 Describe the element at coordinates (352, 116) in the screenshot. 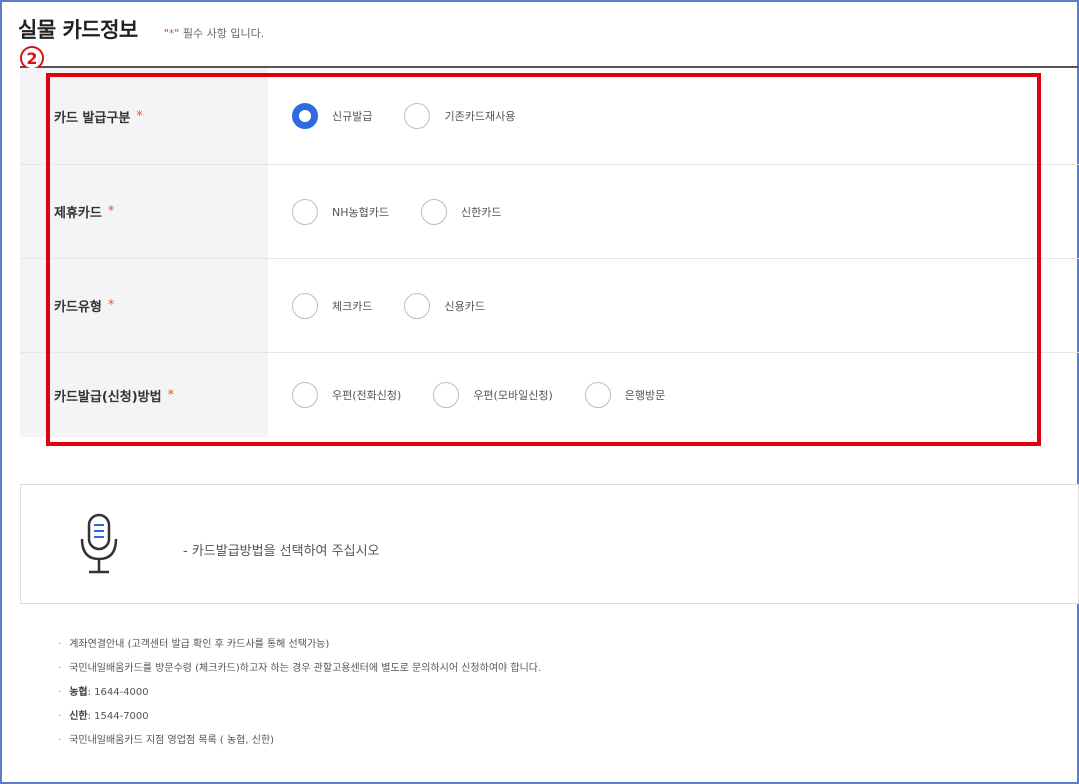

I see `radio-label: 신규발급` at that location.